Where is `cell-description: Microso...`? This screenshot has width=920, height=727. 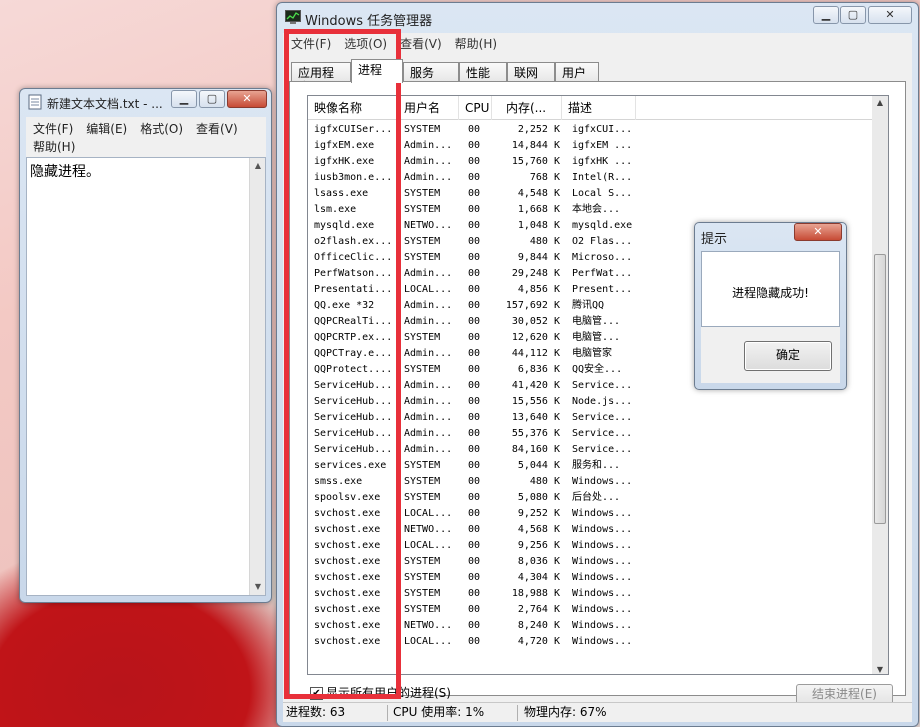
cell-description: Microso... is located at coordinates (602, 257).